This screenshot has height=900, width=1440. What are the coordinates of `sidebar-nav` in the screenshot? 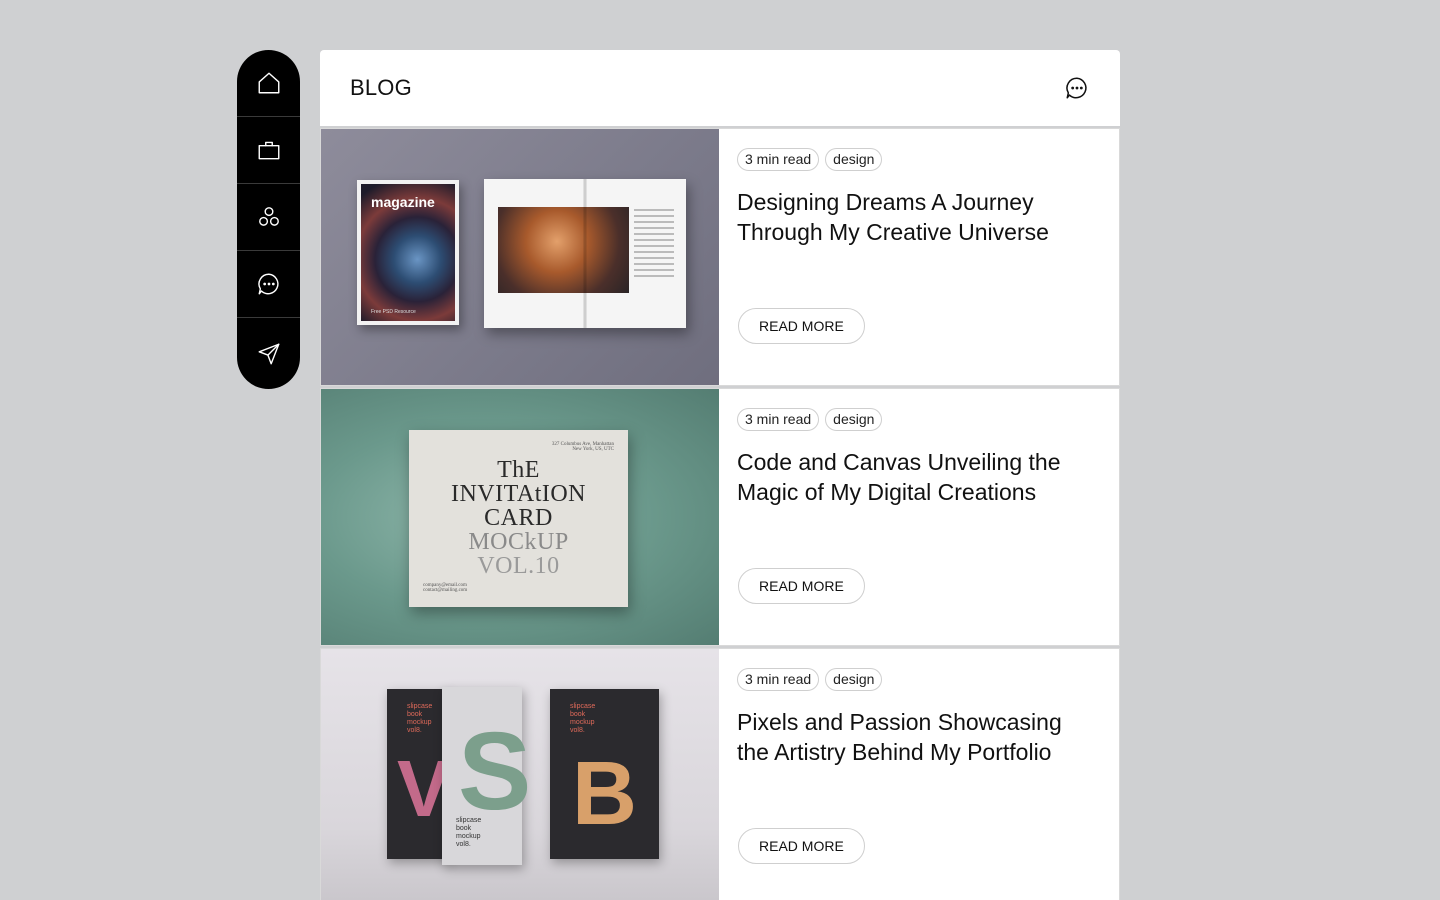 It's located at (268, 219).